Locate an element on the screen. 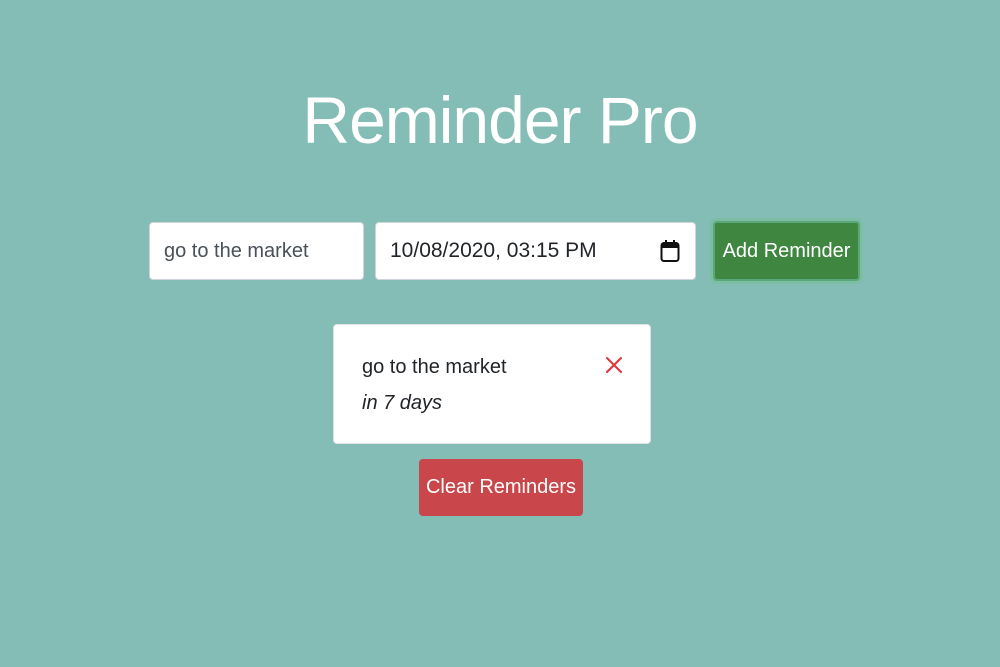  reminder-text: go to the market is located at coordinates (434, 367).